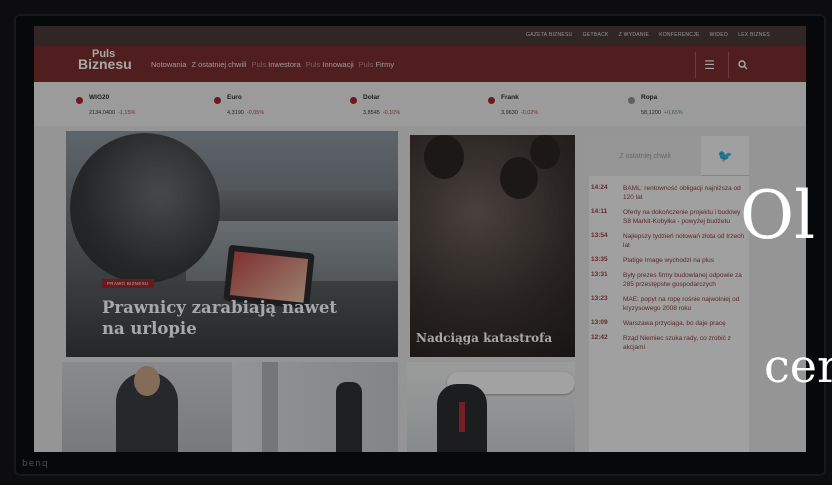 This screenshot has height=485, width=832. I want to click on ticker-change: -1,15%, so click(127, 113).